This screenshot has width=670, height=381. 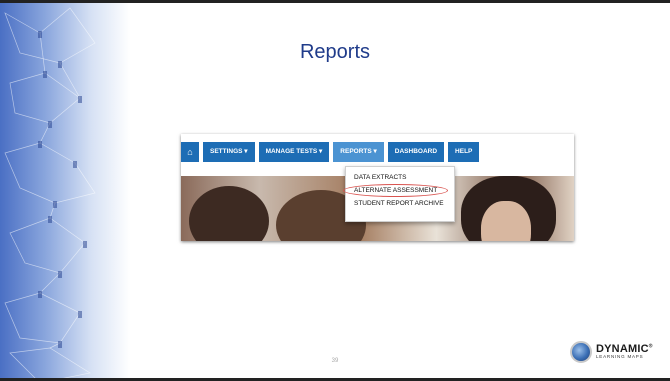 I want to click on home-icon: ⌂, so click(x=190, y=152).